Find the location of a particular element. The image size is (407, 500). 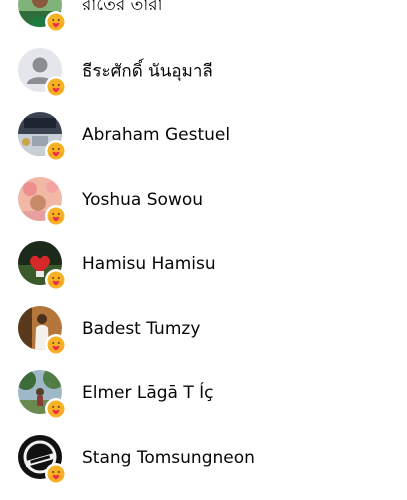

list-item: ธีระศักดิ์ นันอุมาลี is located at coordinates (203, 71).